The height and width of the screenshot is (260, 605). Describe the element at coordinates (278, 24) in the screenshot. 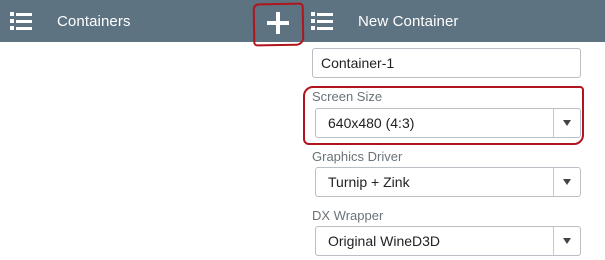

I see `annotation-circle-add-button` at that location.